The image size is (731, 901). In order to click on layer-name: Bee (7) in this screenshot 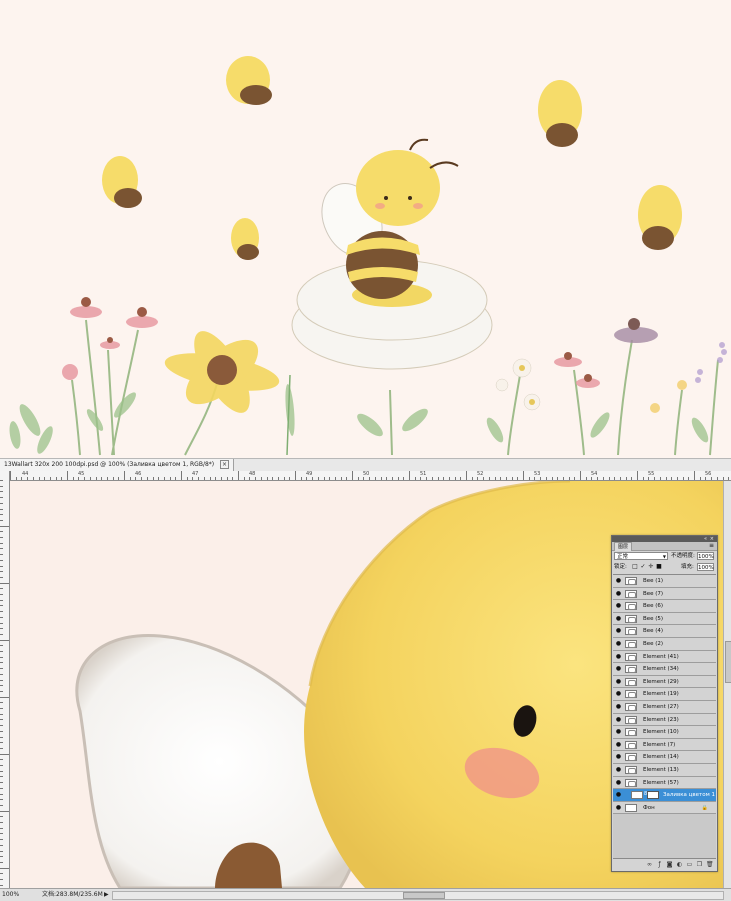, I will do `click(653, 593)`.